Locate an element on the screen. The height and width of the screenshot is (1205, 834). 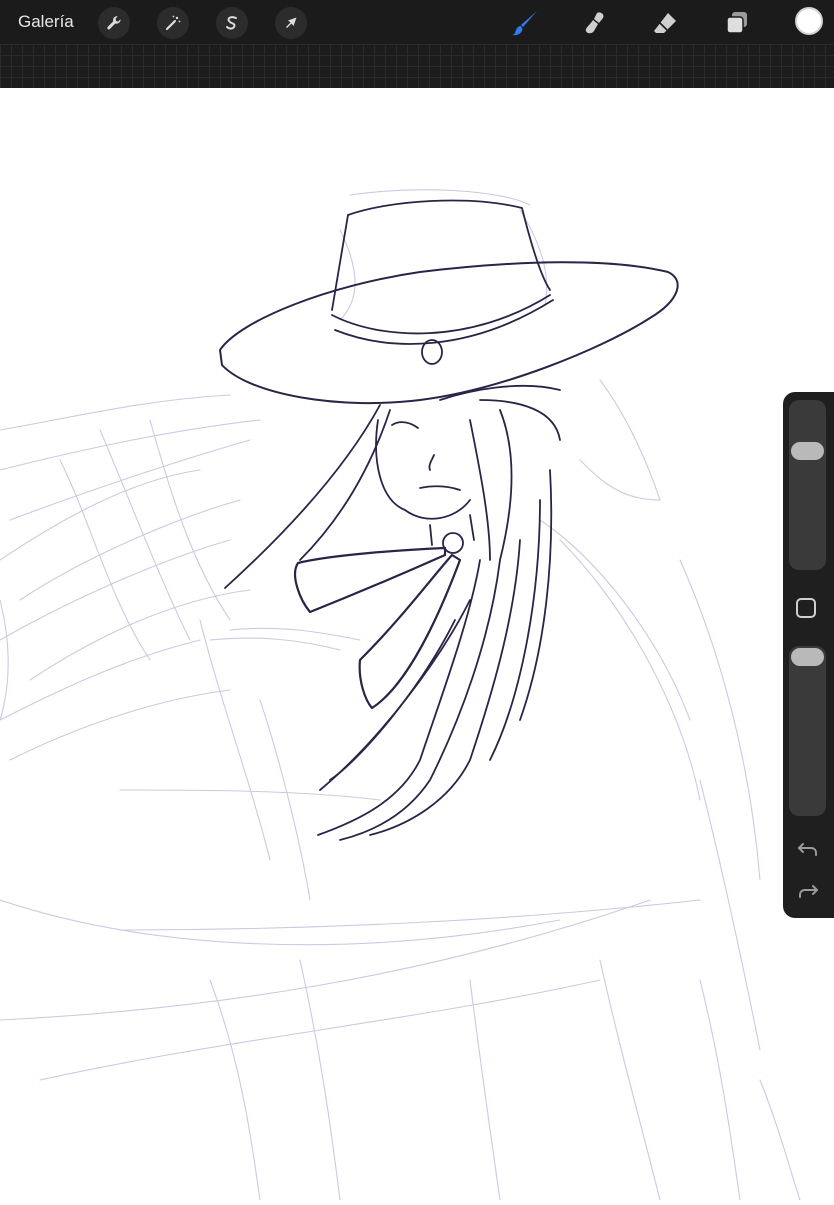
brush-tool is located at coordinates (525, 23).